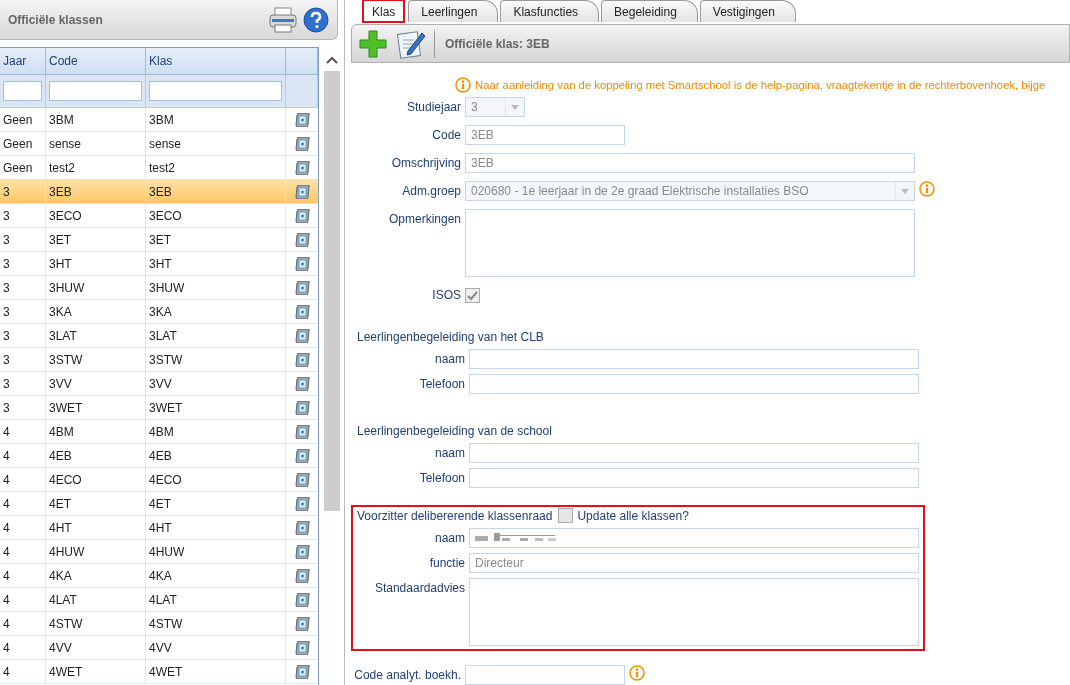 This screenshot has width=1070, height=685. I want to click on table-row: 4 4ET 4ET, so click(159, 504).